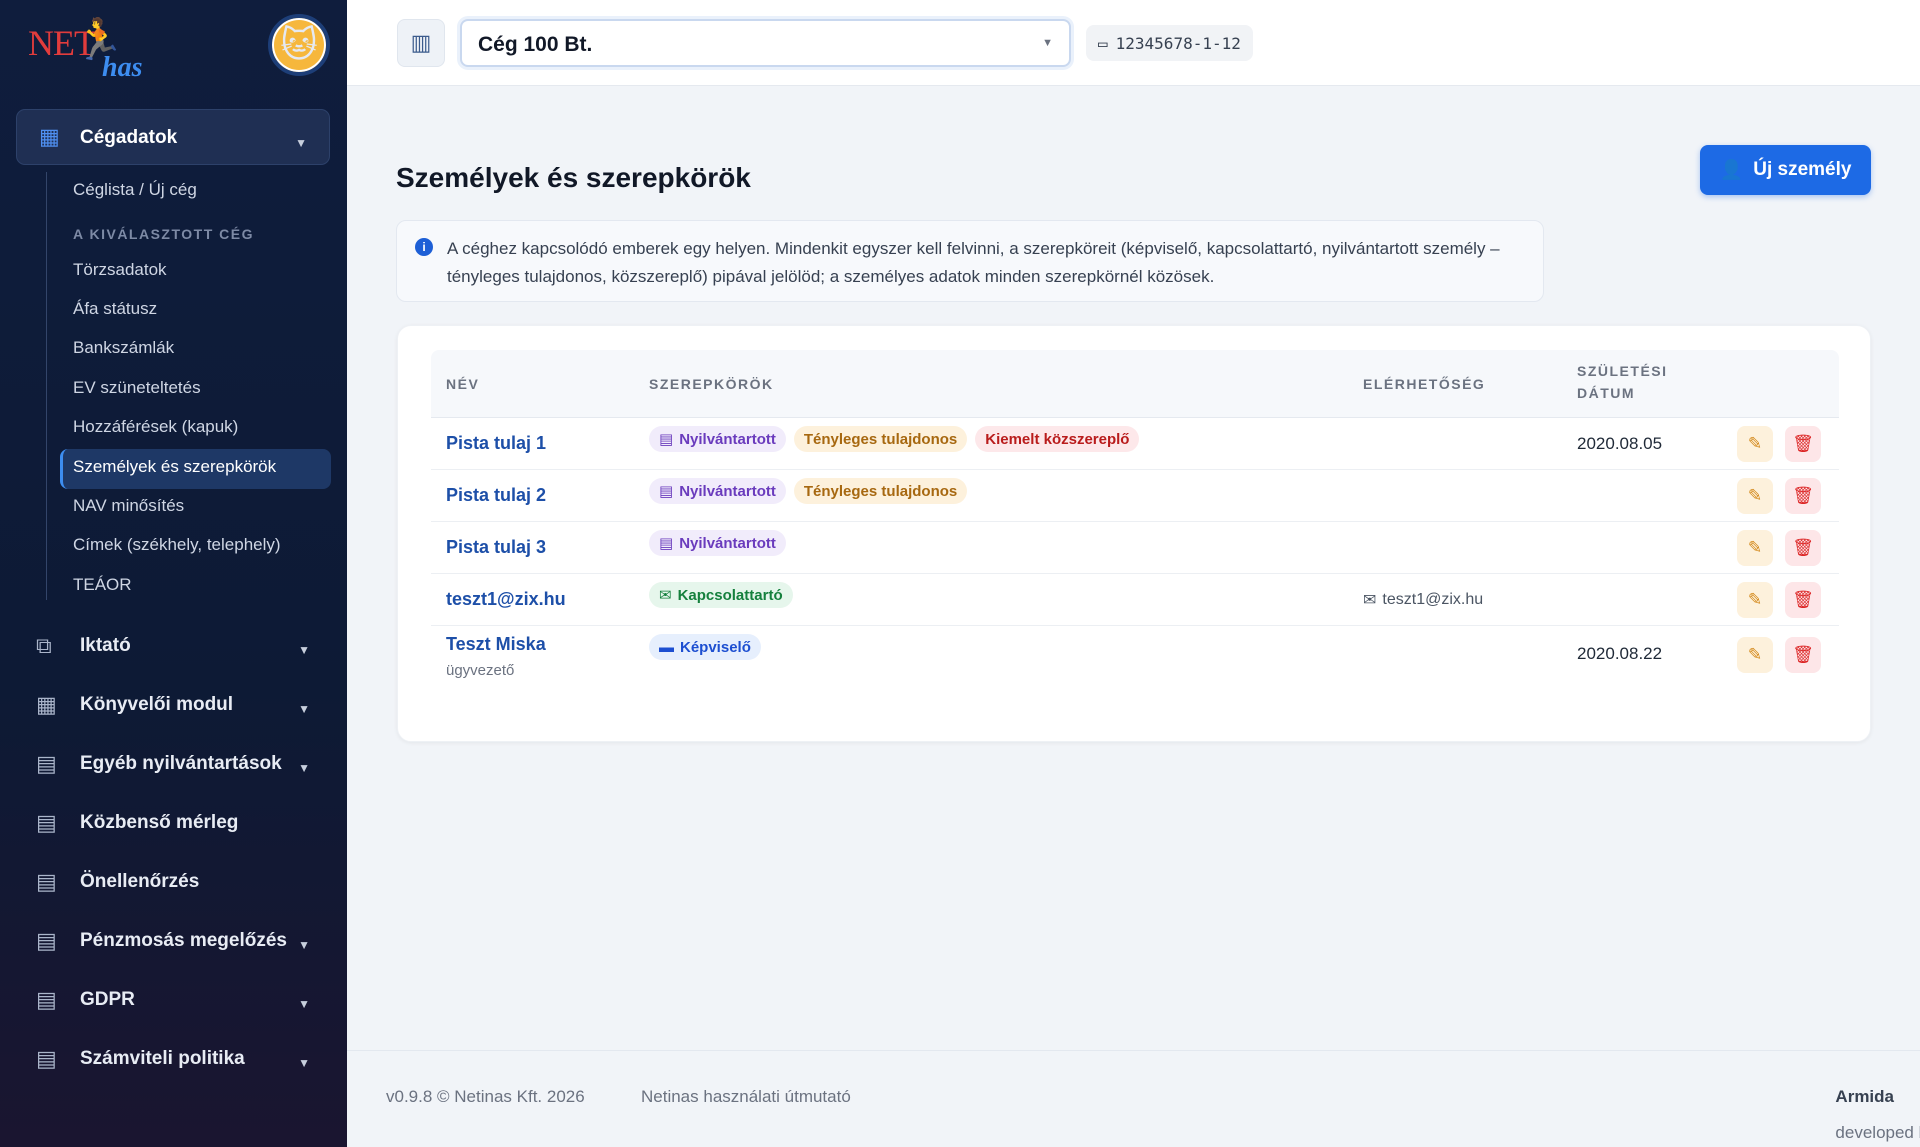 This screenshot has height=1147, width=1920. I want to click on nav-kozbenso-merleg: ▤ Közbenső mérleg, so click(181, 824).